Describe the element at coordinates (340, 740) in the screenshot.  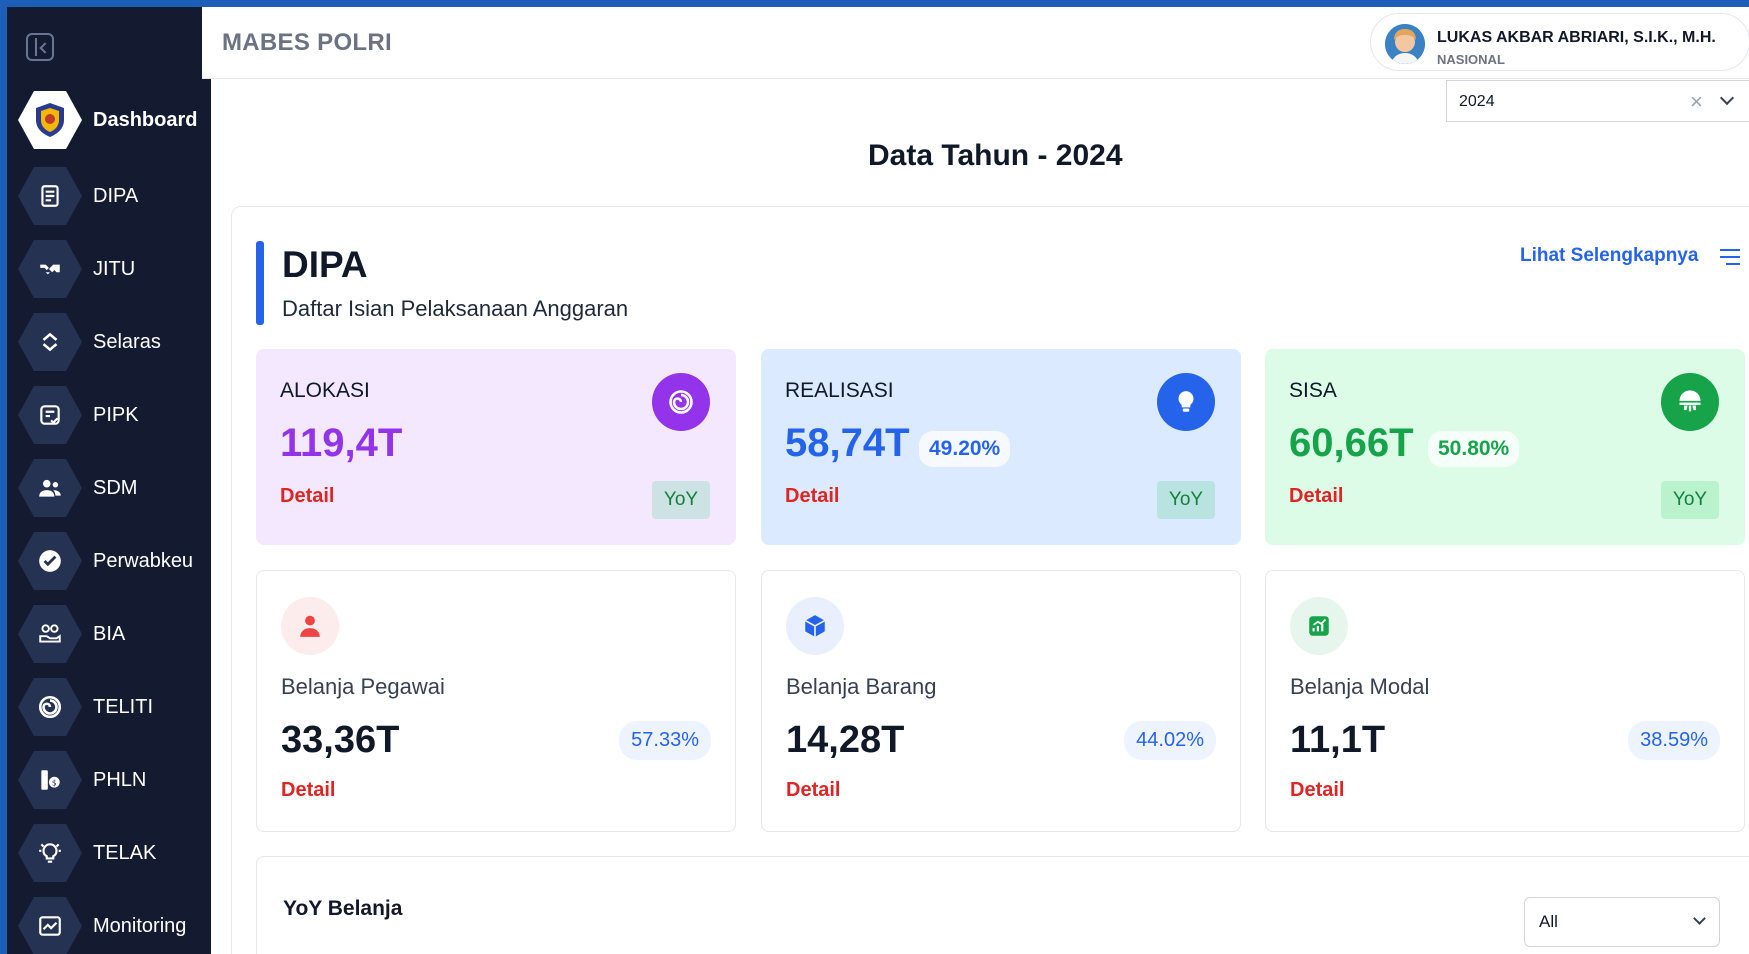
I see `spend-value: 33,36T` at that location.